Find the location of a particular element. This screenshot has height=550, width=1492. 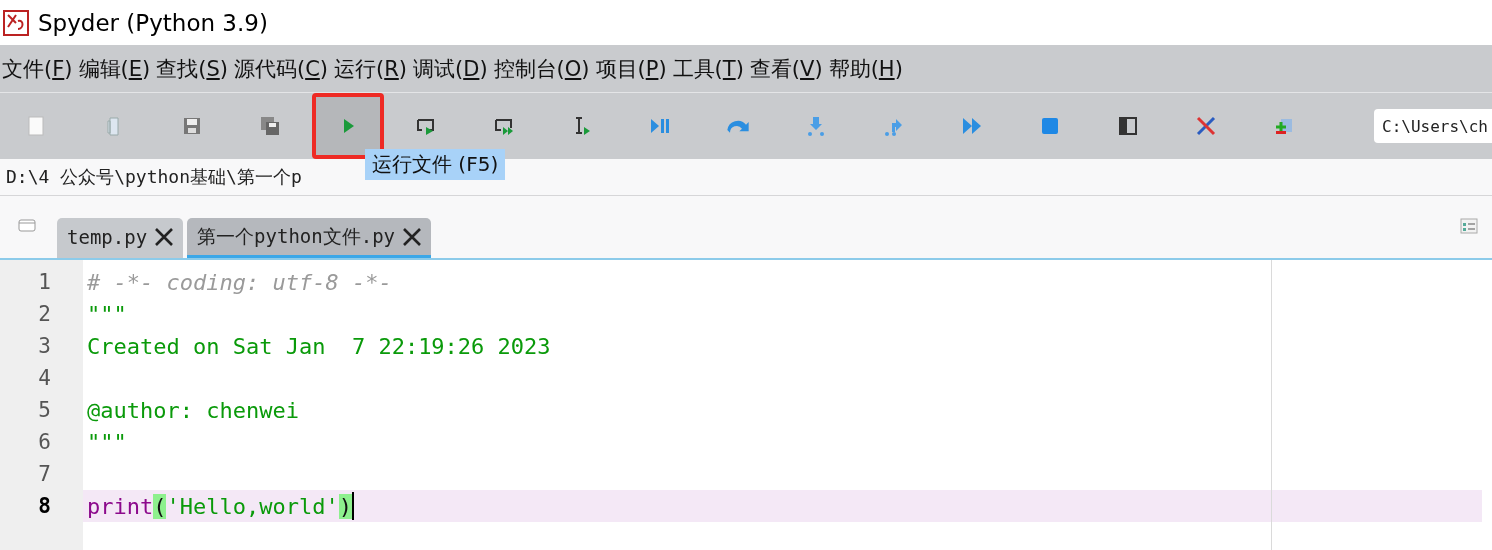

window-title: Spyder (Python 3.9) is located at coordinates (153, 22).